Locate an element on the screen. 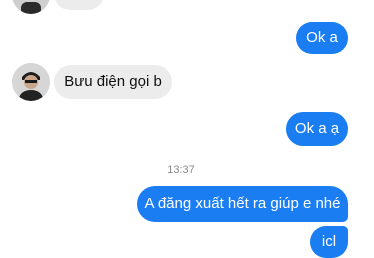 The width and height of the screenshot is (374, 258). message-text: Ok a ạ is located at coordinates (317, 128).